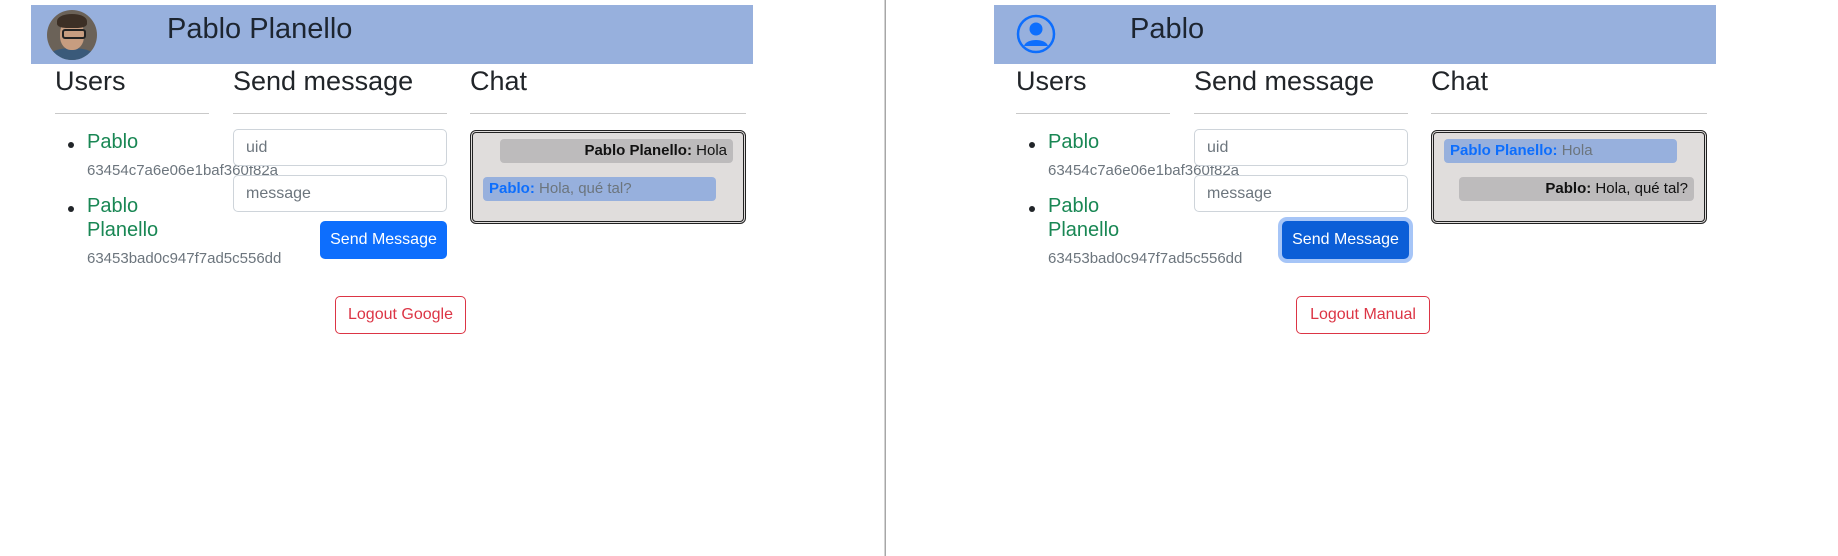  What do you see at coordinates (72, 35) in the screenshot?
I see `user-avatar-photo` at bounding box center [72, 35].